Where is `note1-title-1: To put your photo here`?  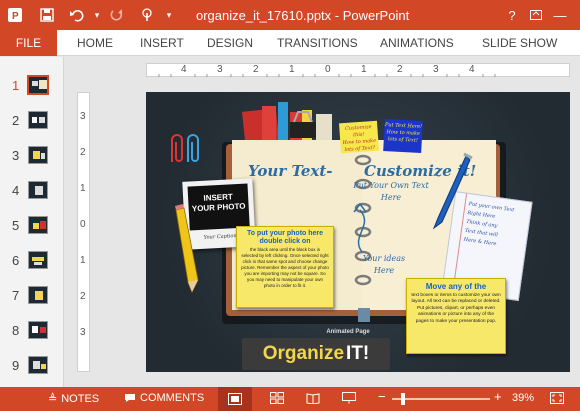
note1-title-1: To put your photo here is located at coordinates (285, 233).